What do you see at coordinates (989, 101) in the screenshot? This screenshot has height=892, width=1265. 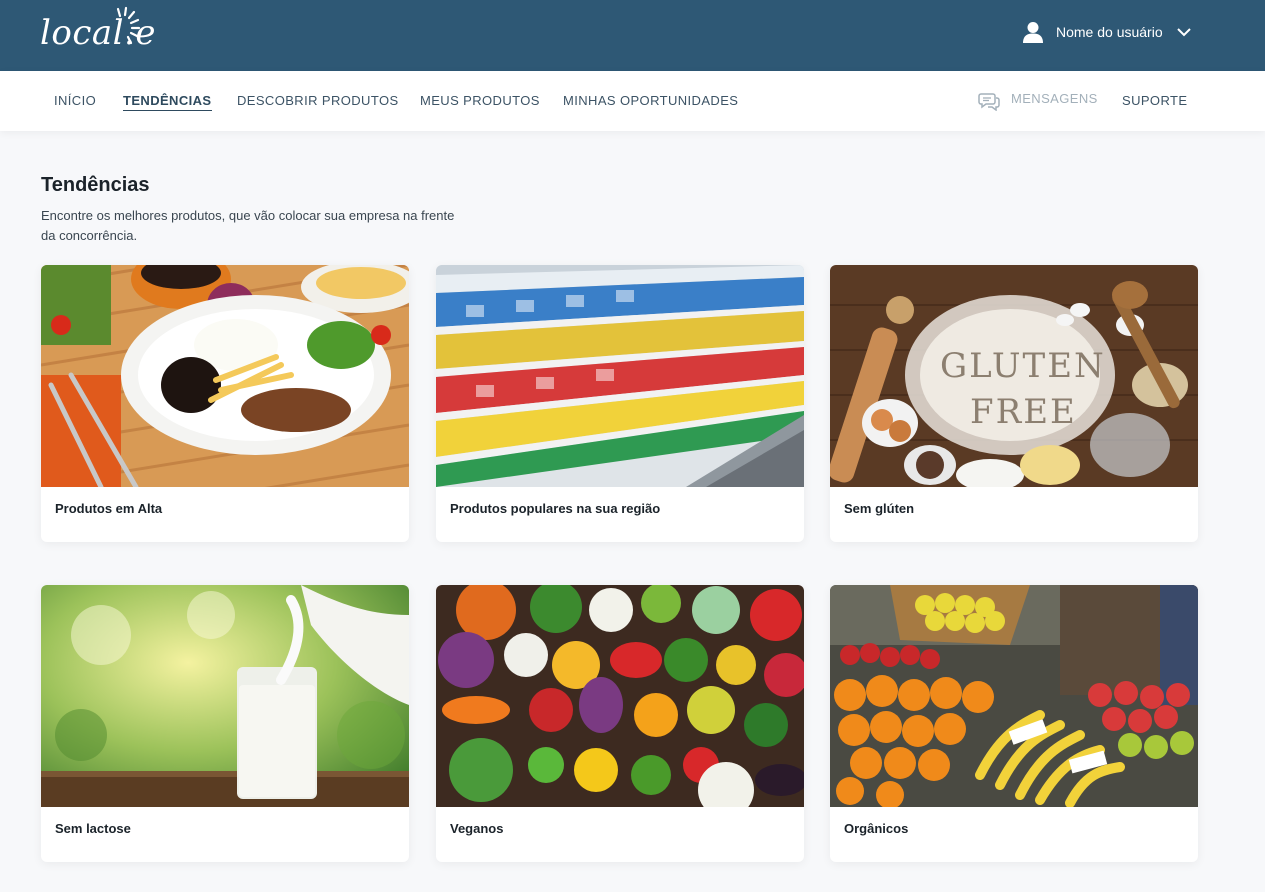 I see `chat-bubbles-icon` at bounding box center [989, 101].